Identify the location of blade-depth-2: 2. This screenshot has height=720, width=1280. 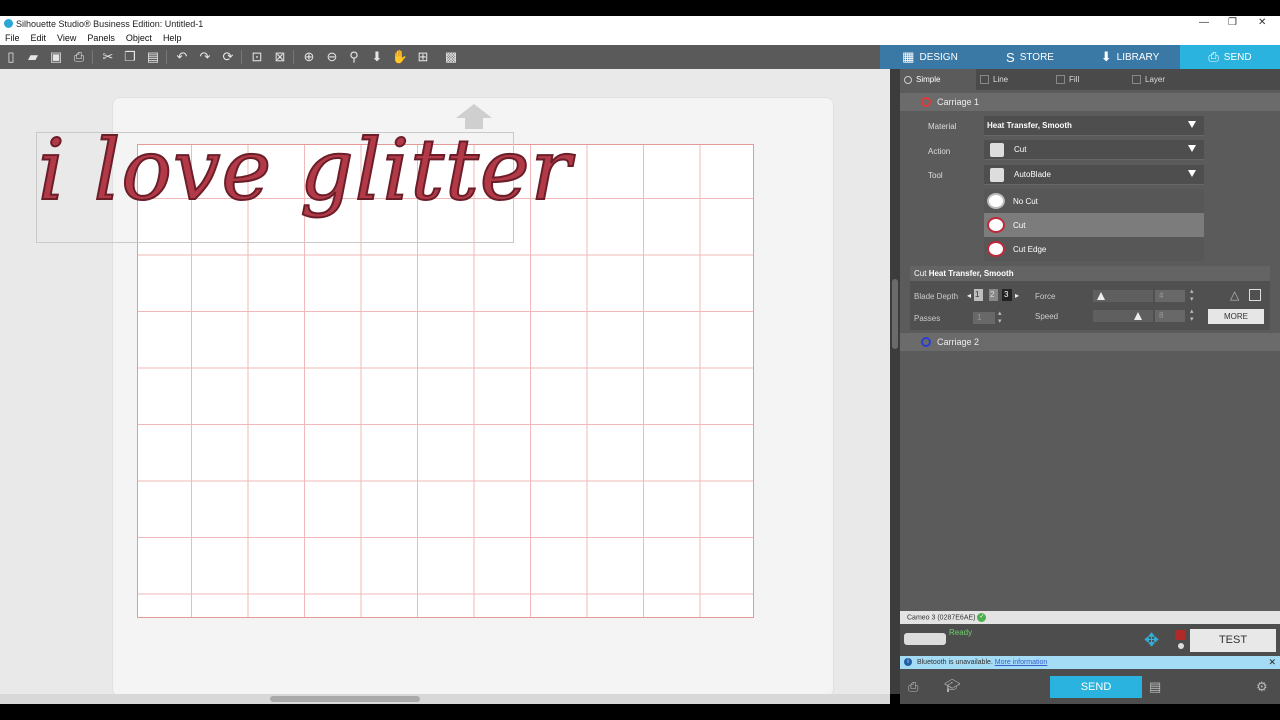
(993, 295).